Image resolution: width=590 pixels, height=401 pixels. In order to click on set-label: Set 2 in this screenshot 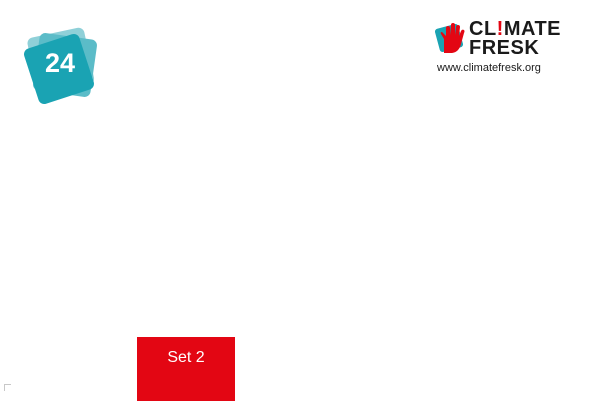, I will do `click(186, 369)`.